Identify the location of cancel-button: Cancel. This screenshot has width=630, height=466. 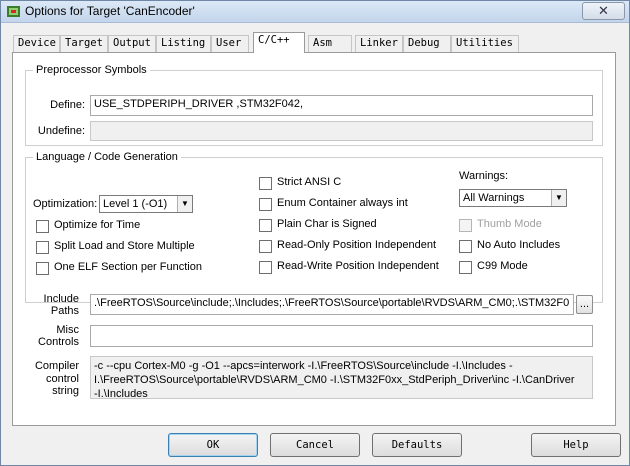
(315, 445).